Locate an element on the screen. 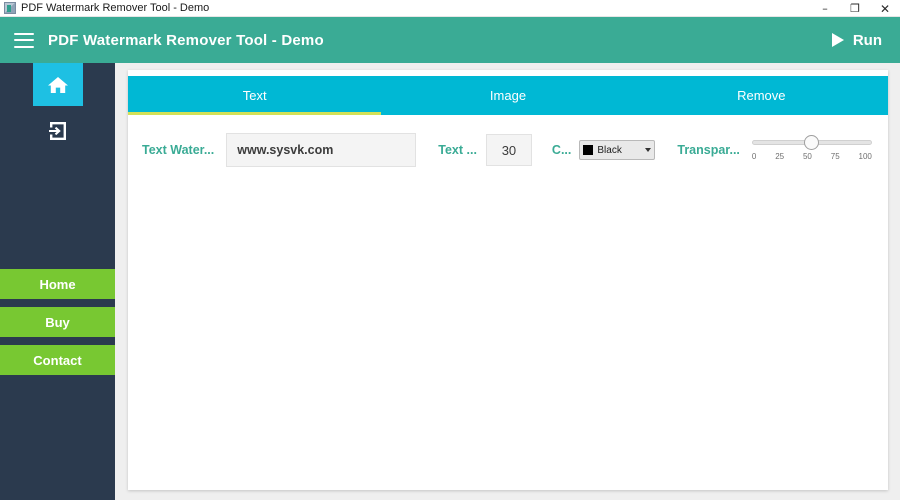 This screenshot has height=500, width=900. tab-label: Image is located at coordinates (508, 95).